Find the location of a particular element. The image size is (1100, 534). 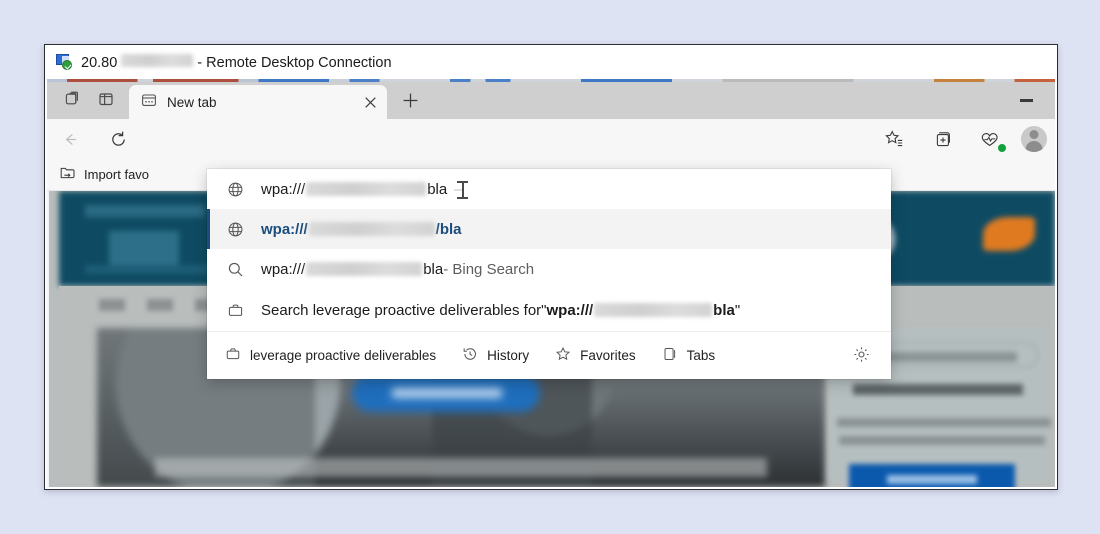

minimize-button is located at coordinates (1026, 100).